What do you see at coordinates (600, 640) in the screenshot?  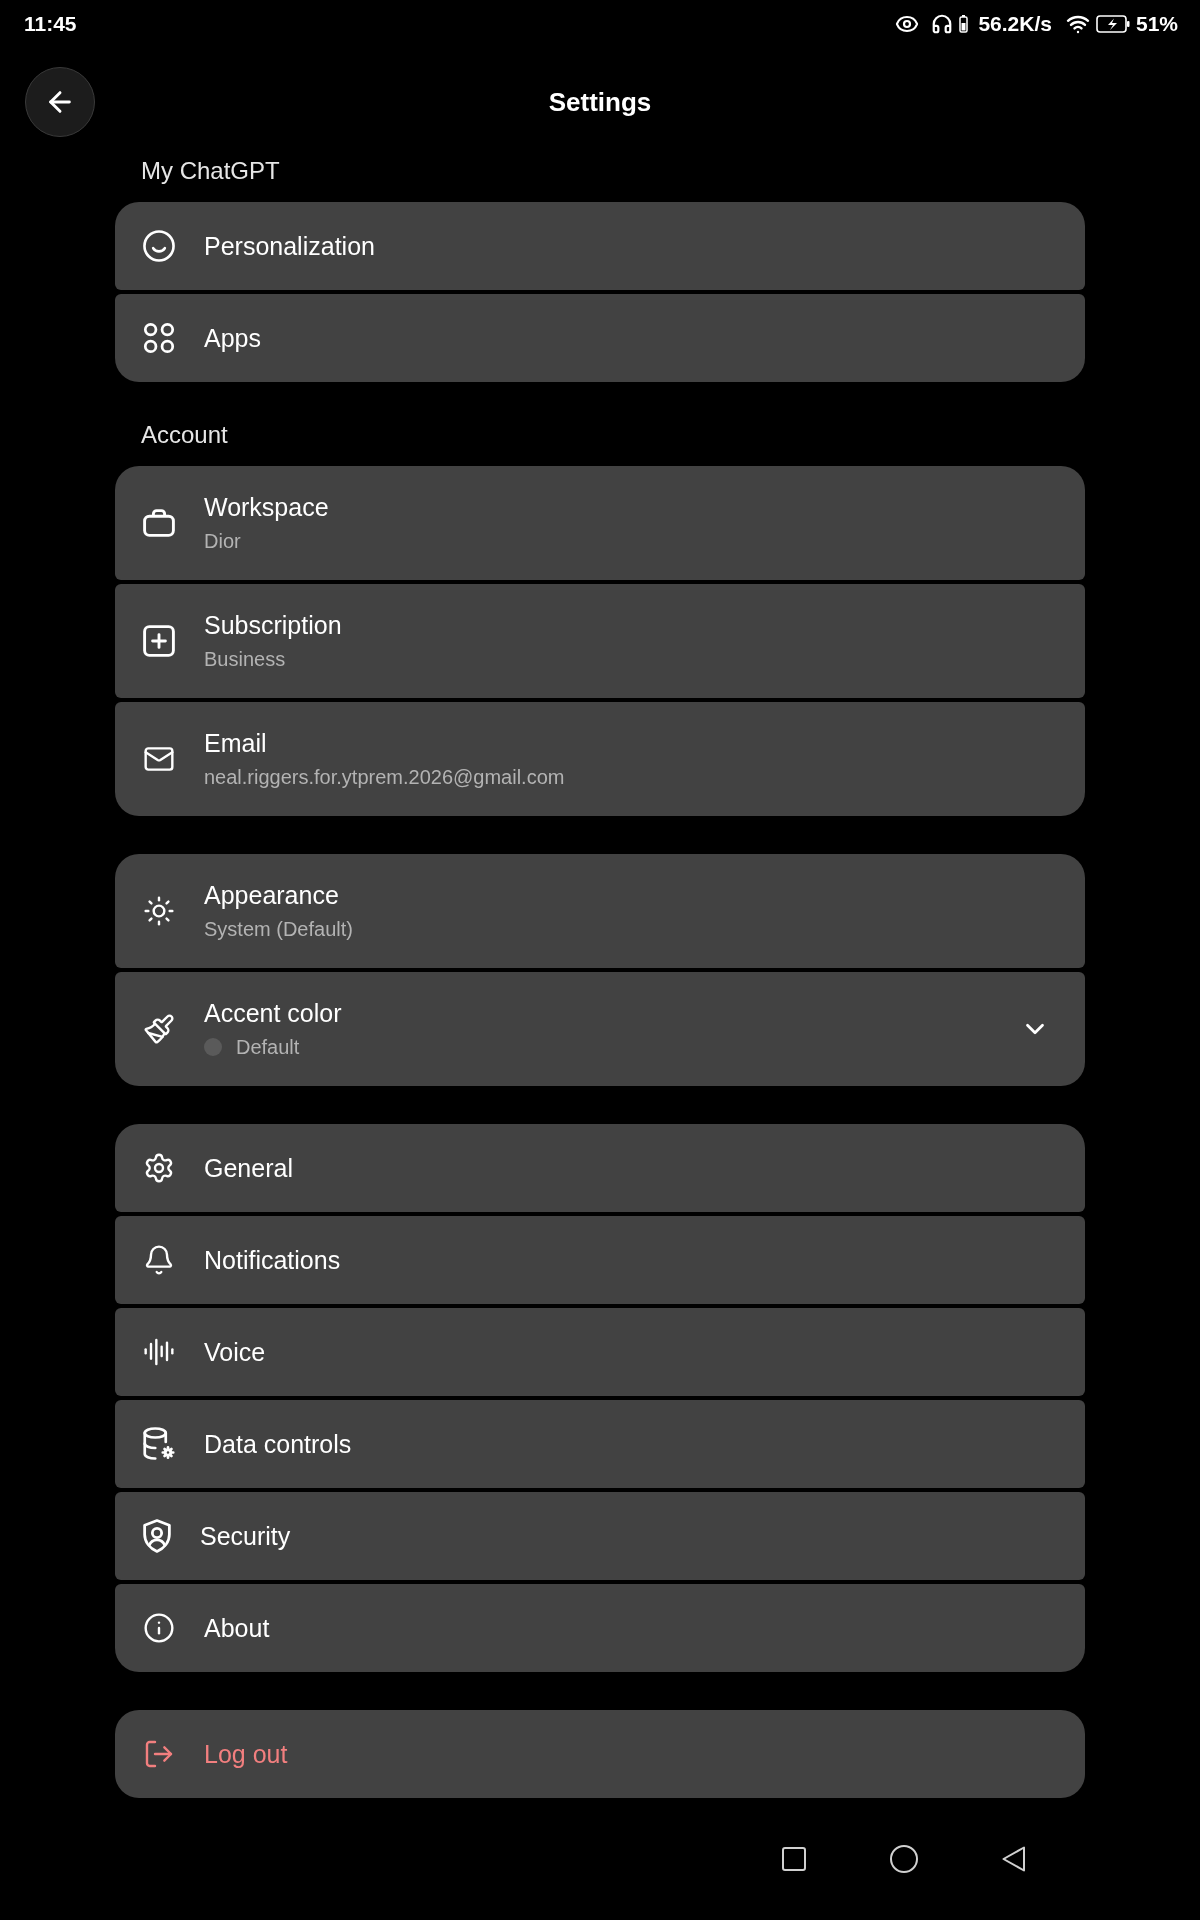 I see `settings-item: Subscription Business` at bounding box center [600, 640].